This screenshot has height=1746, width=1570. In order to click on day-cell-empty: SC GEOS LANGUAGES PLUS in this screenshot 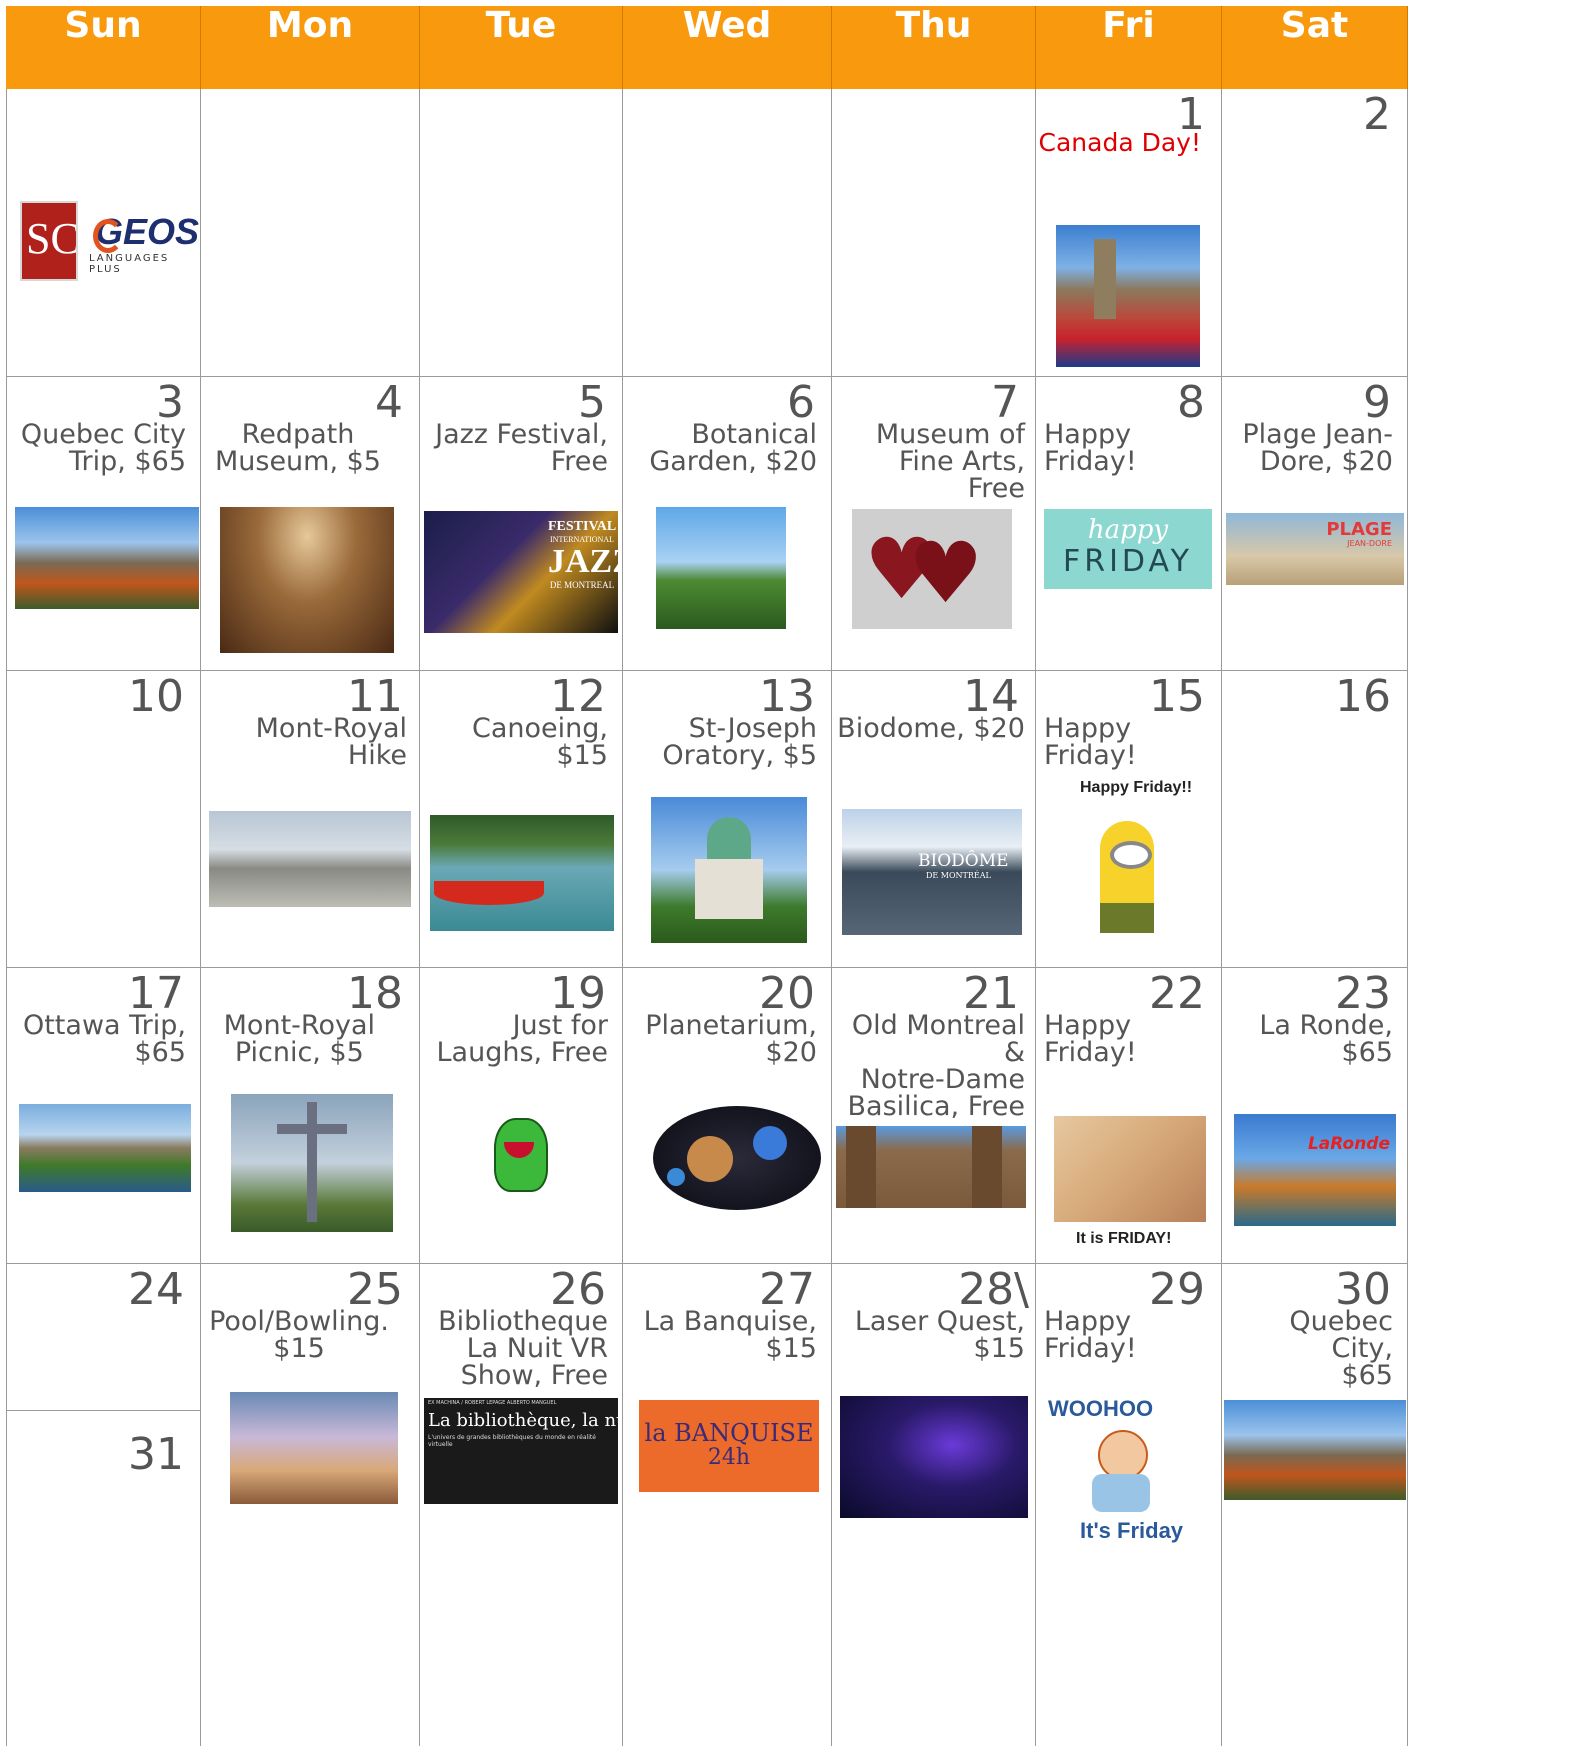, I will do `click(103, 233)`.